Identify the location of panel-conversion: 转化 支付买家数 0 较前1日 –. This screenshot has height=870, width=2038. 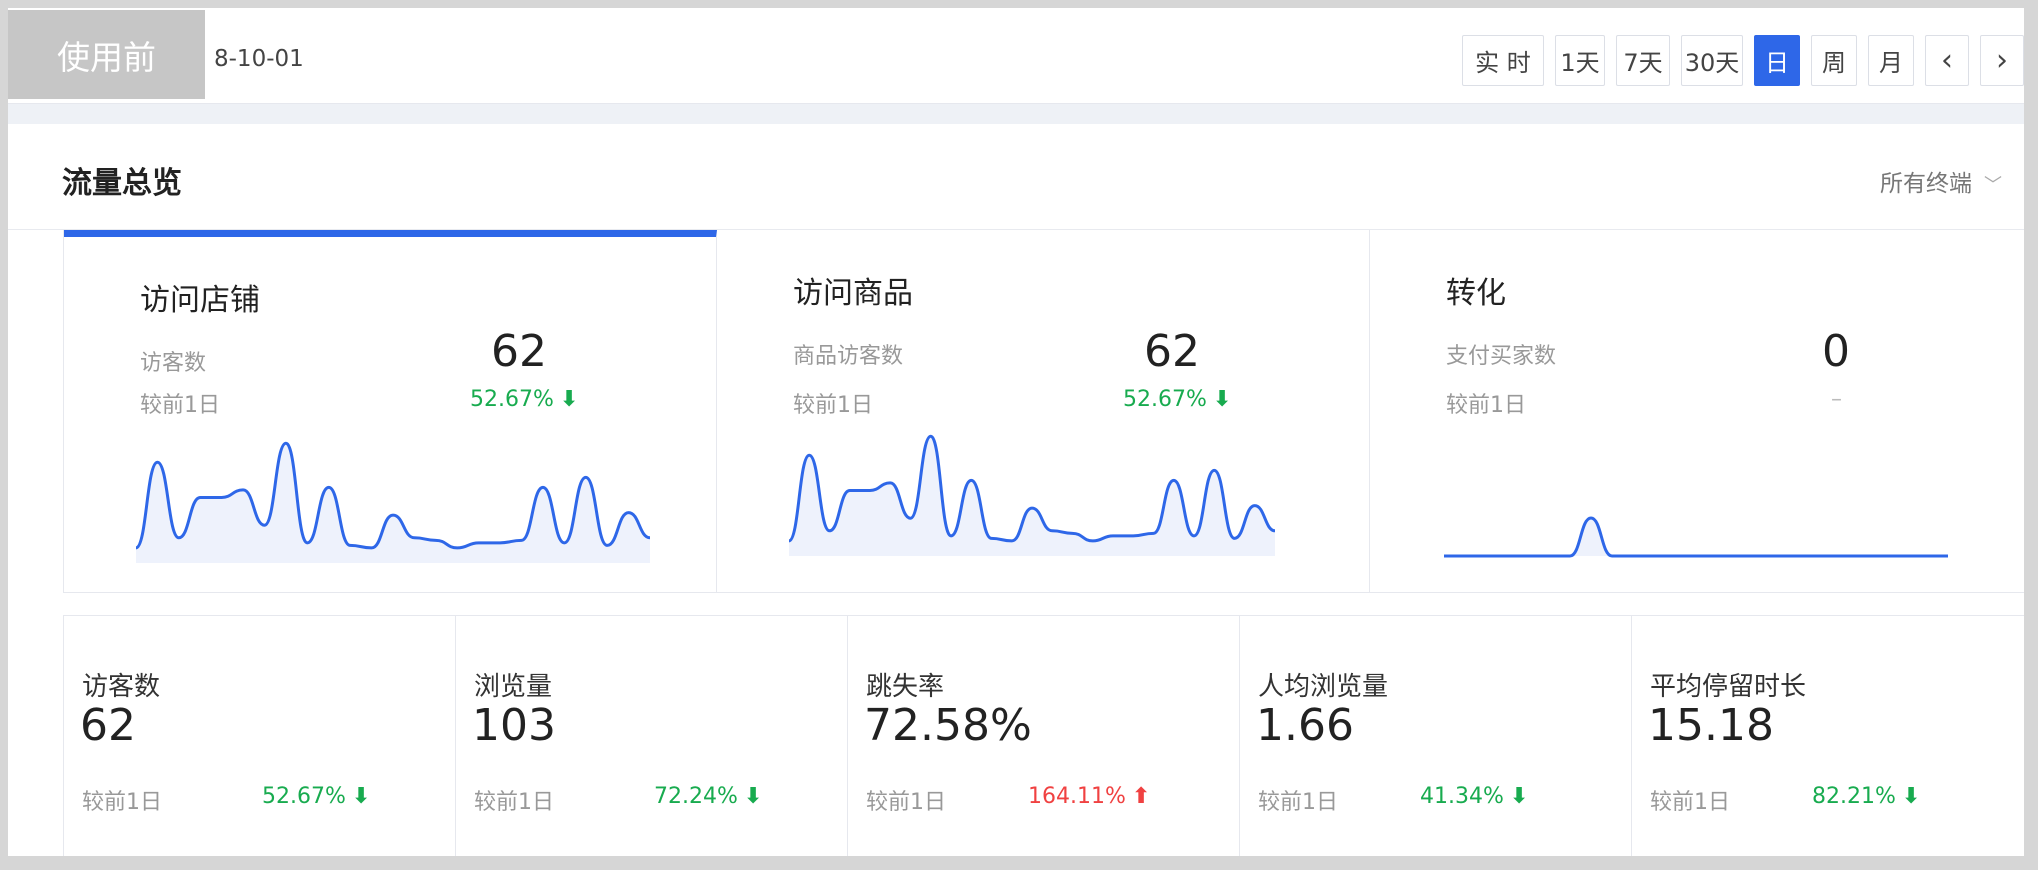
(1697, 411).